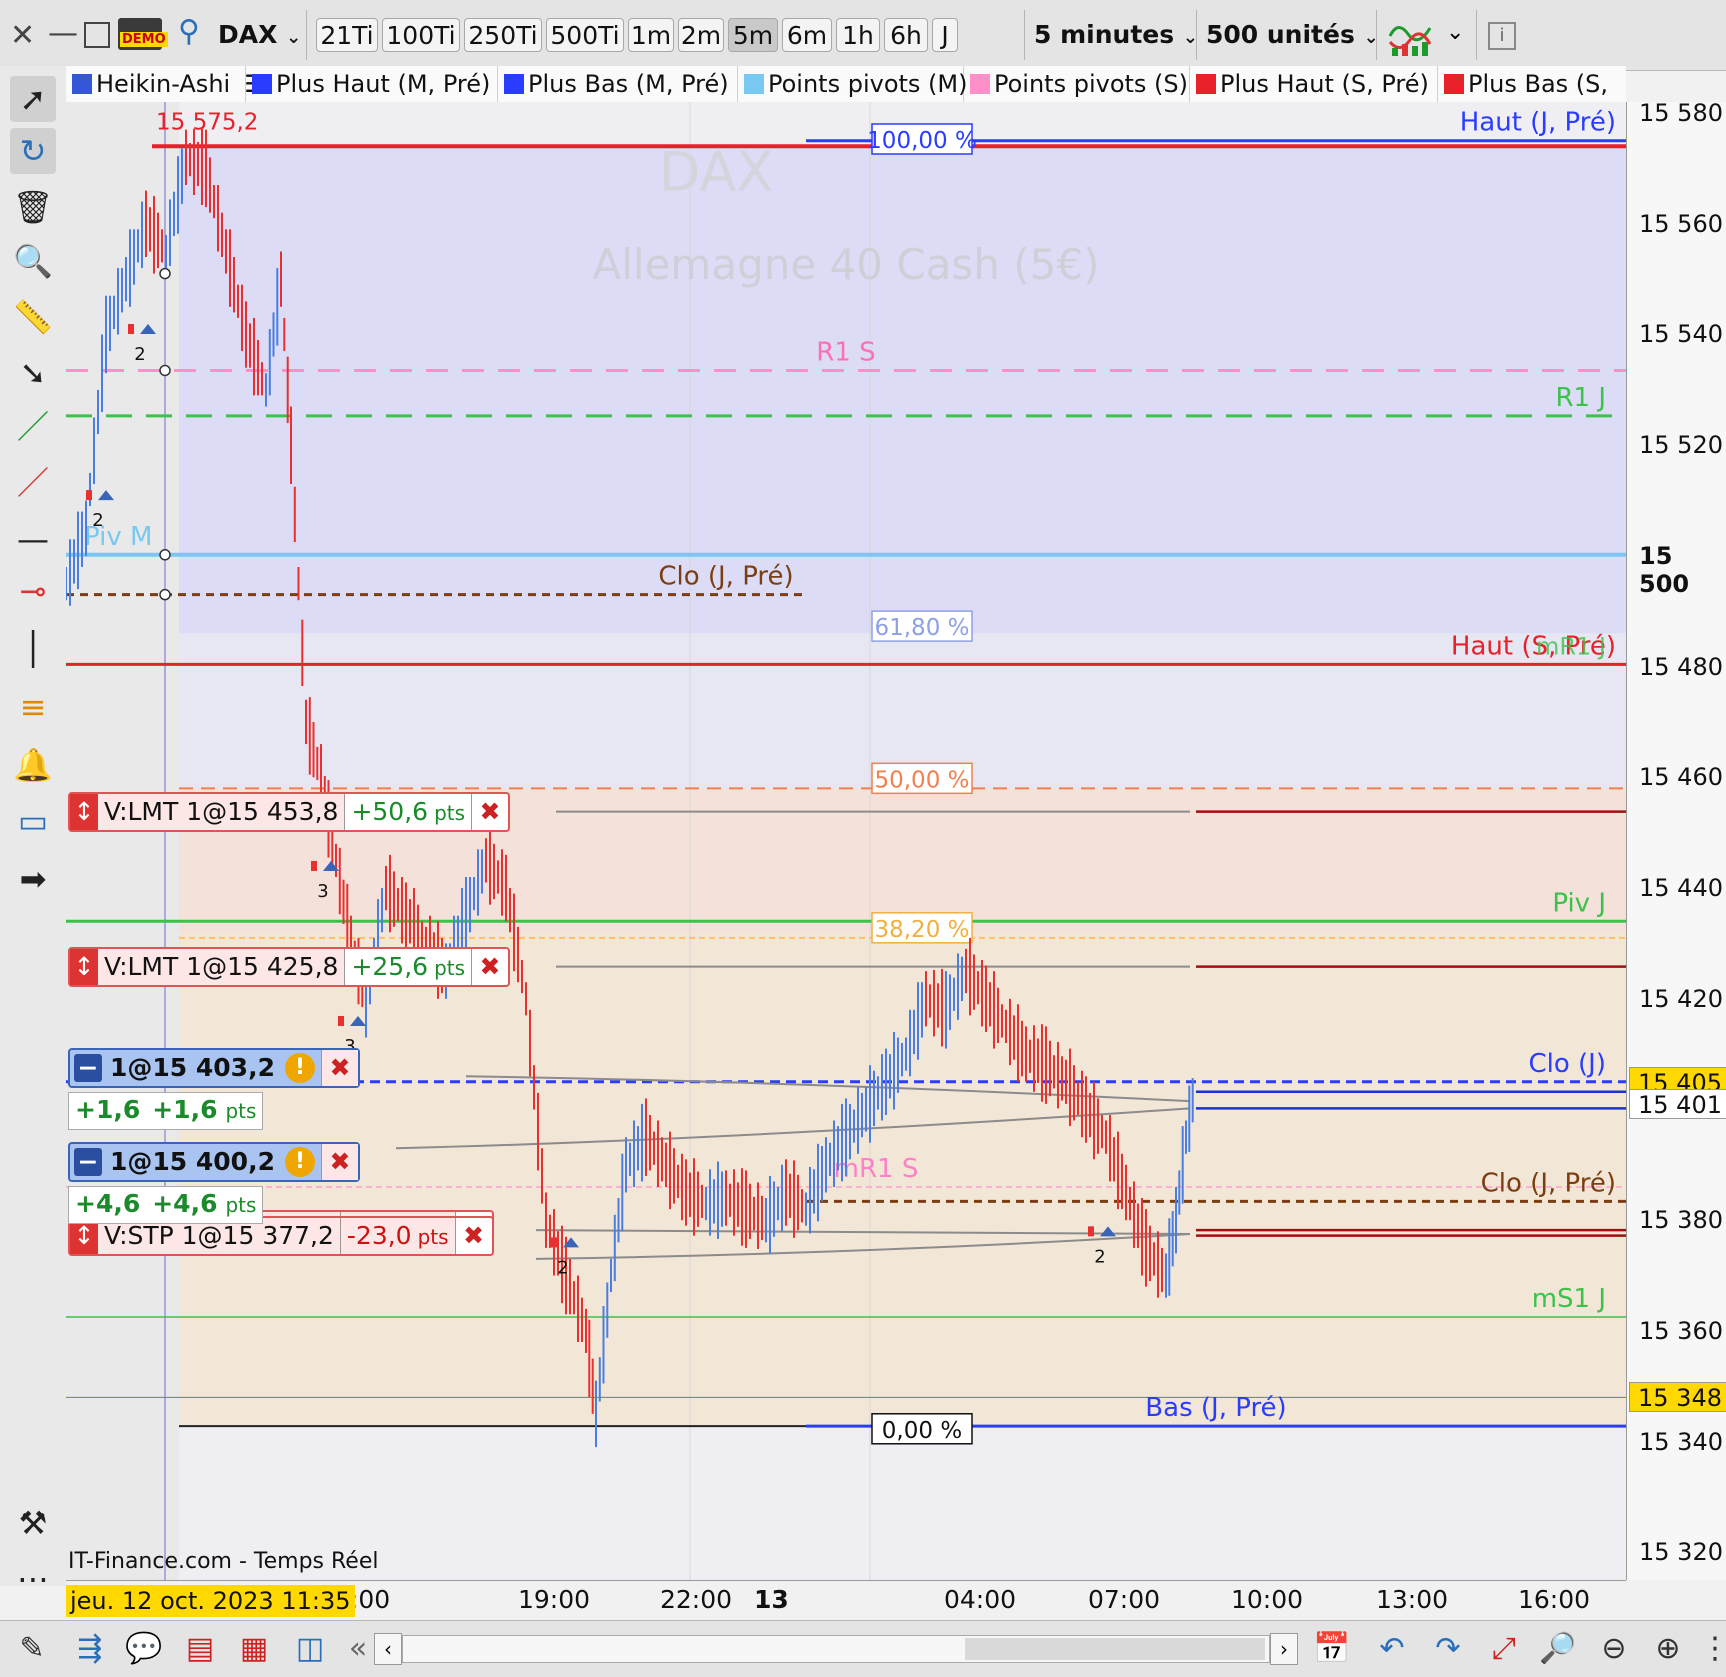 This screenshot has width=1726, height=1677. Describe the element at coordinates (33, 427) in the screenshot. I see `trendline-green-icon: ／` at that location.